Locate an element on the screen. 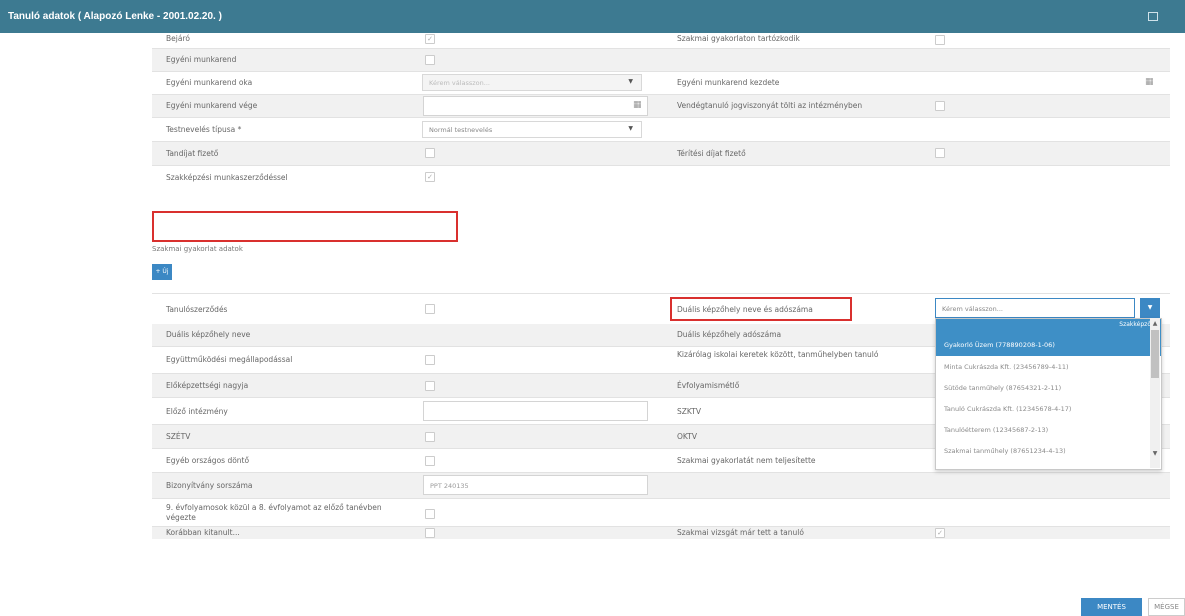  scrollbar-thumb is located at coordinates (1155, 354).